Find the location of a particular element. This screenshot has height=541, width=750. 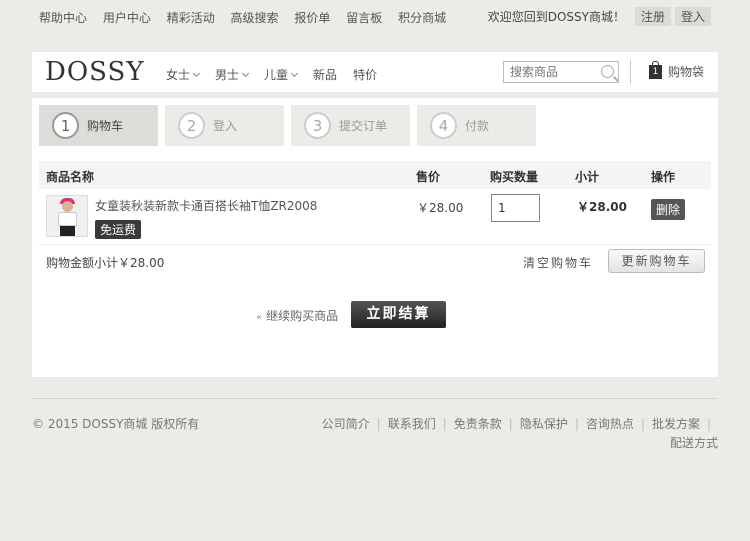

link-quote: 报价单 is located at coordinates (312, 18).